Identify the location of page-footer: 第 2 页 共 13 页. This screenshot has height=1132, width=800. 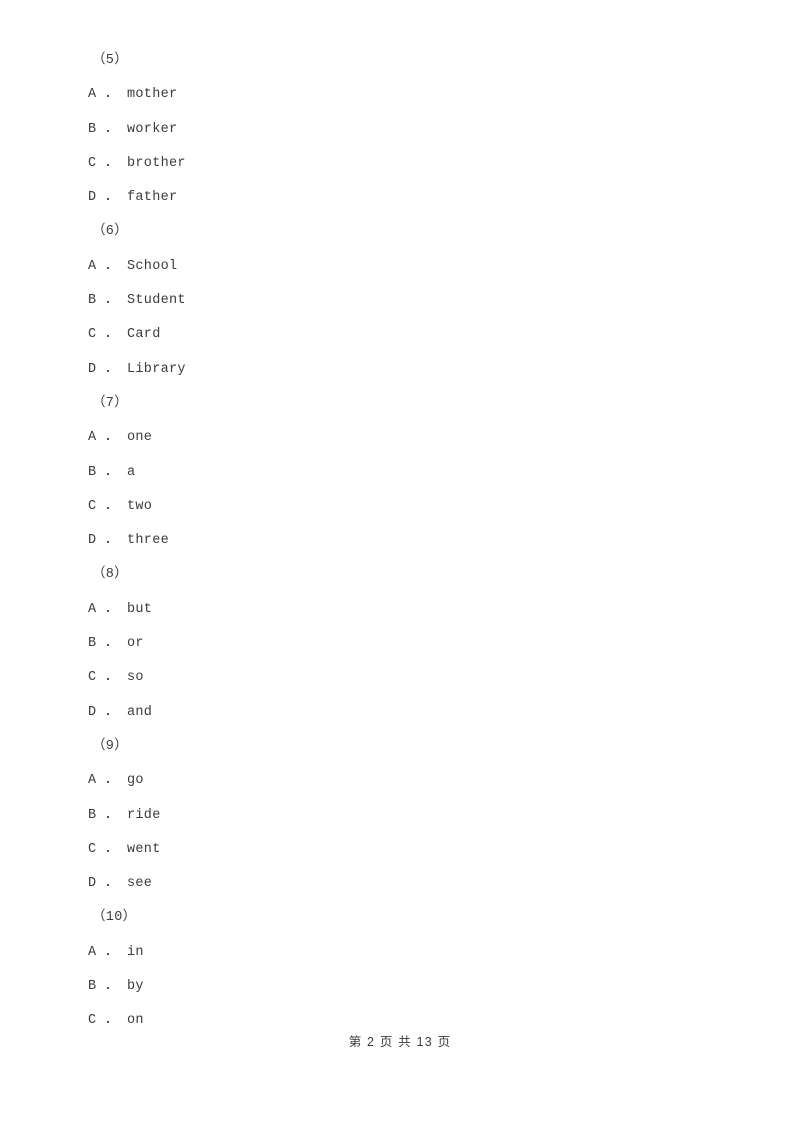
(400, 1042).